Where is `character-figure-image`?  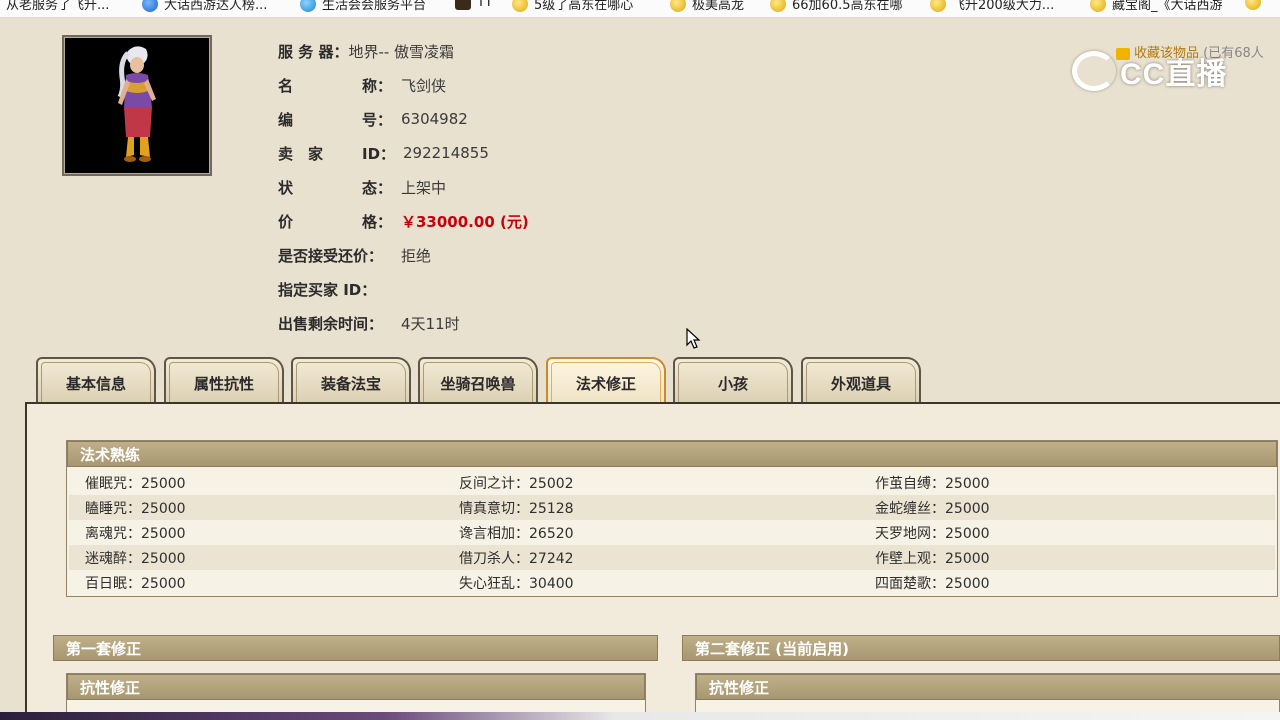
character-figure-image is located at coordinates (136, 104).